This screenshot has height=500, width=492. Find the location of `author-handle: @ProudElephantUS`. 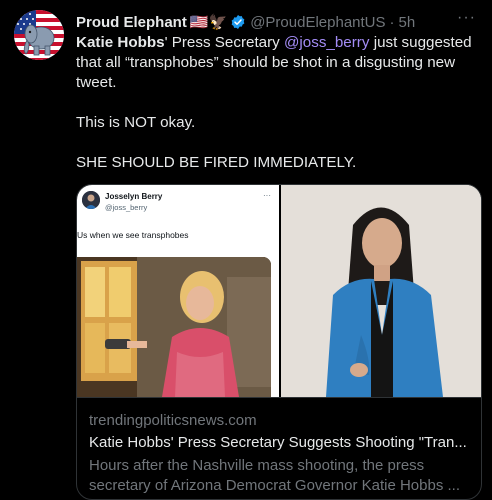

author-handle: @ProudElephantUS is located at coordinates (317, 22).